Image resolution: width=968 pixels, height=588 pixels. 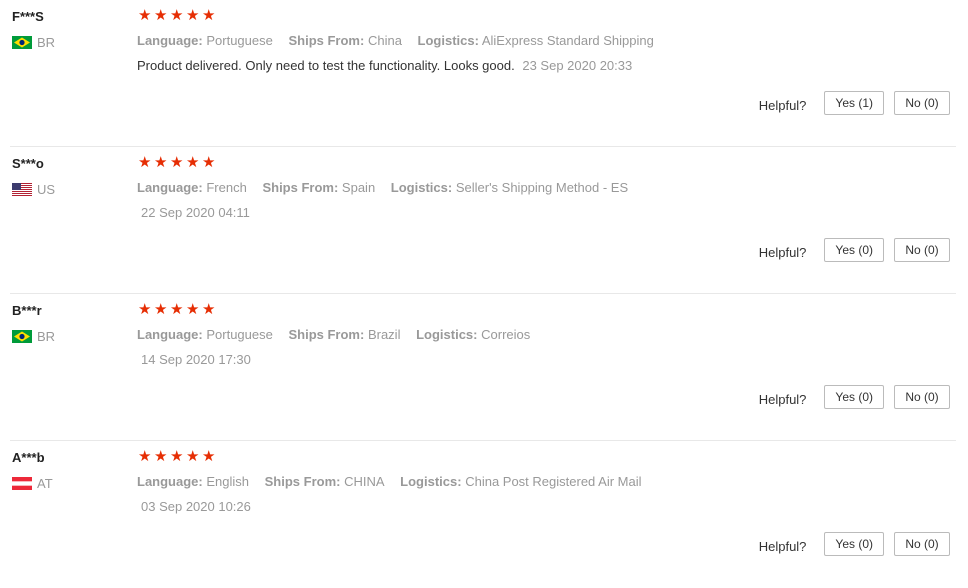 I want to click on review-body: 03 Sep 2020 10:26, so click(x=194, y=506).